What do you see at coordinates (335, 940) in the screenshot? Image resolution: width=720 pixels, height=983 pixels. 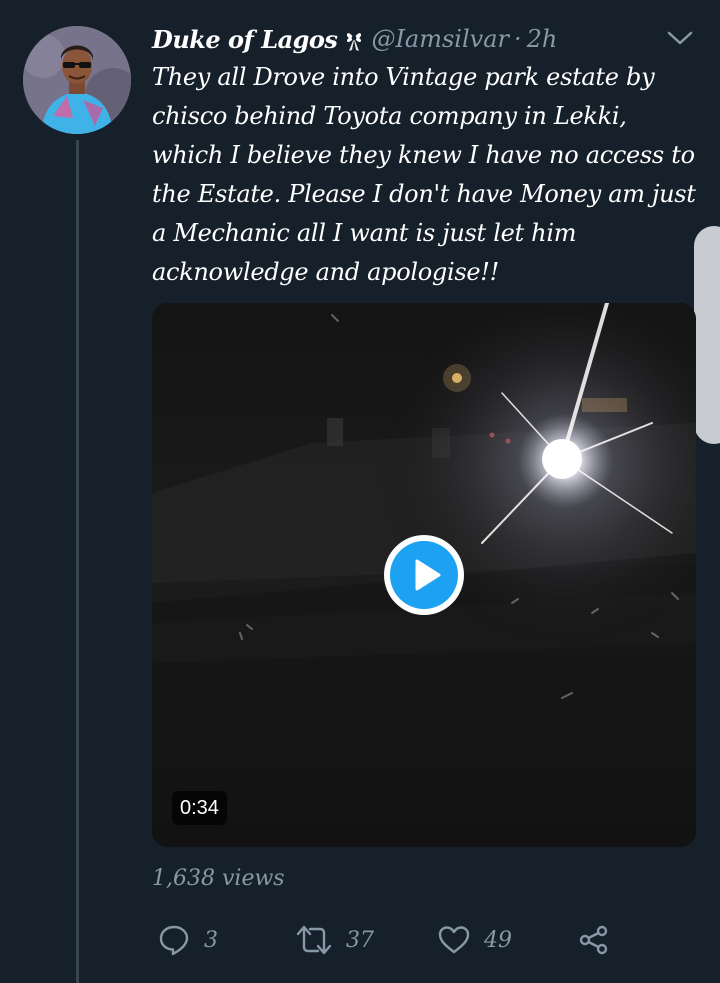 I see `retweet-button: 37` at bounding box center [335, 940].